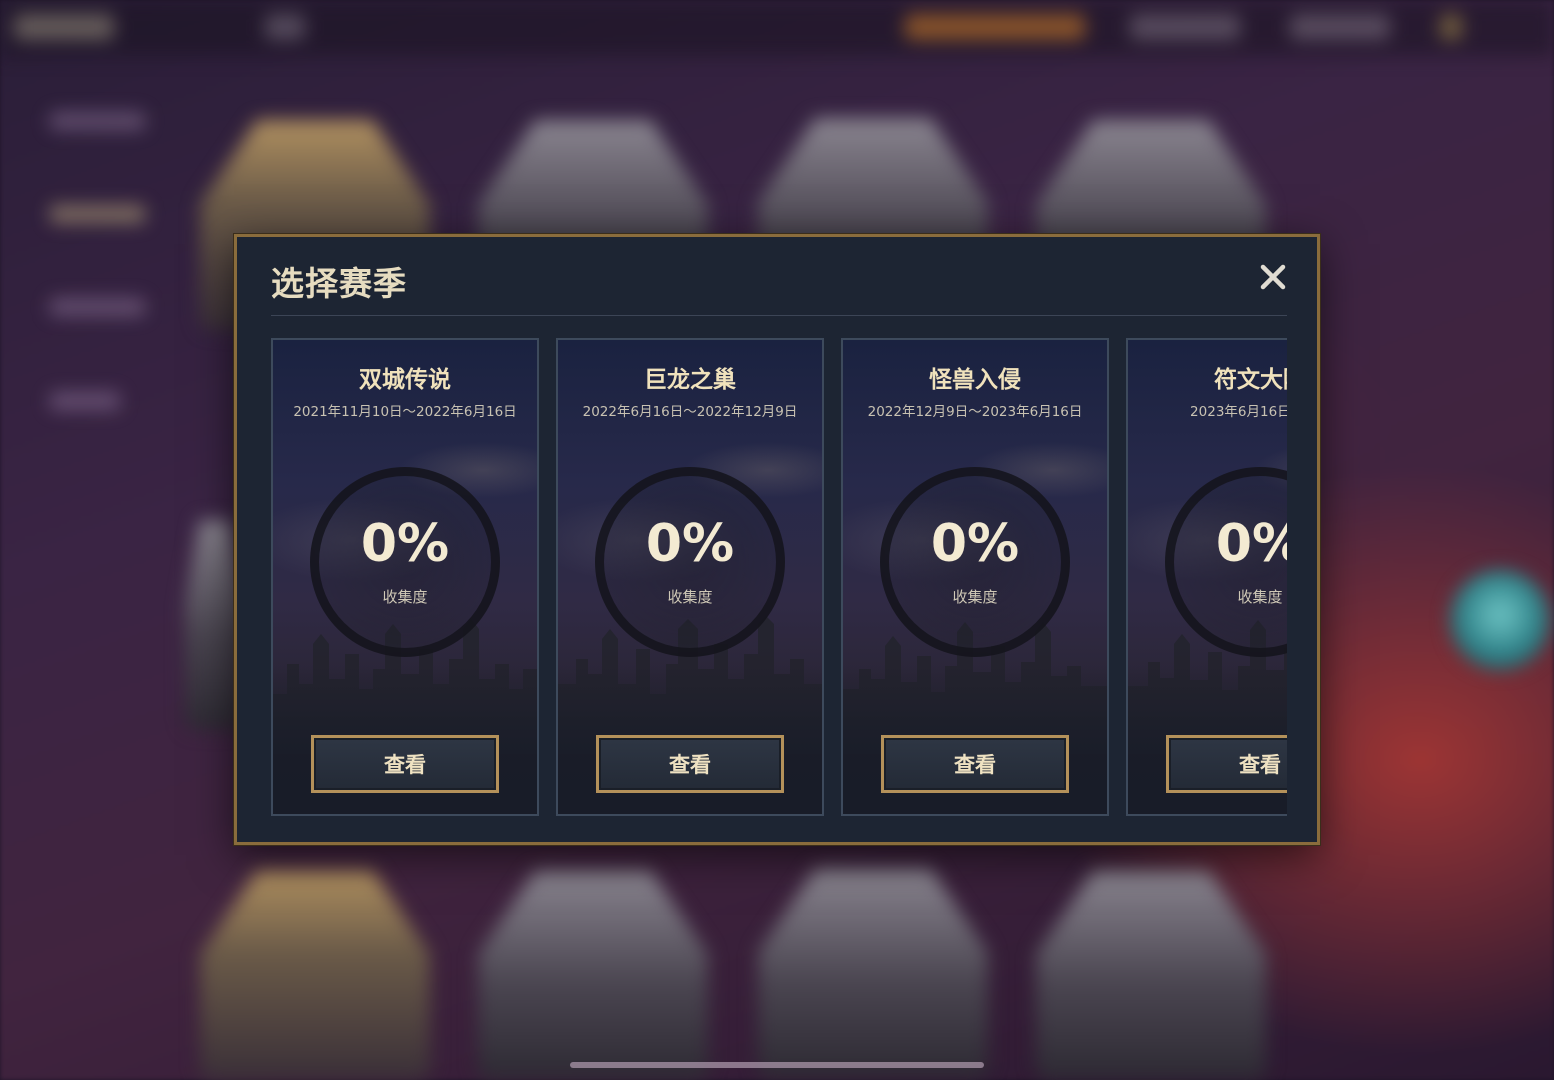 The image size is (1554, 1080). I want to click on season-card: 双城传说 2021年11月10日～2022年6月16日 0% 收集度 查看, so click(405, 577).